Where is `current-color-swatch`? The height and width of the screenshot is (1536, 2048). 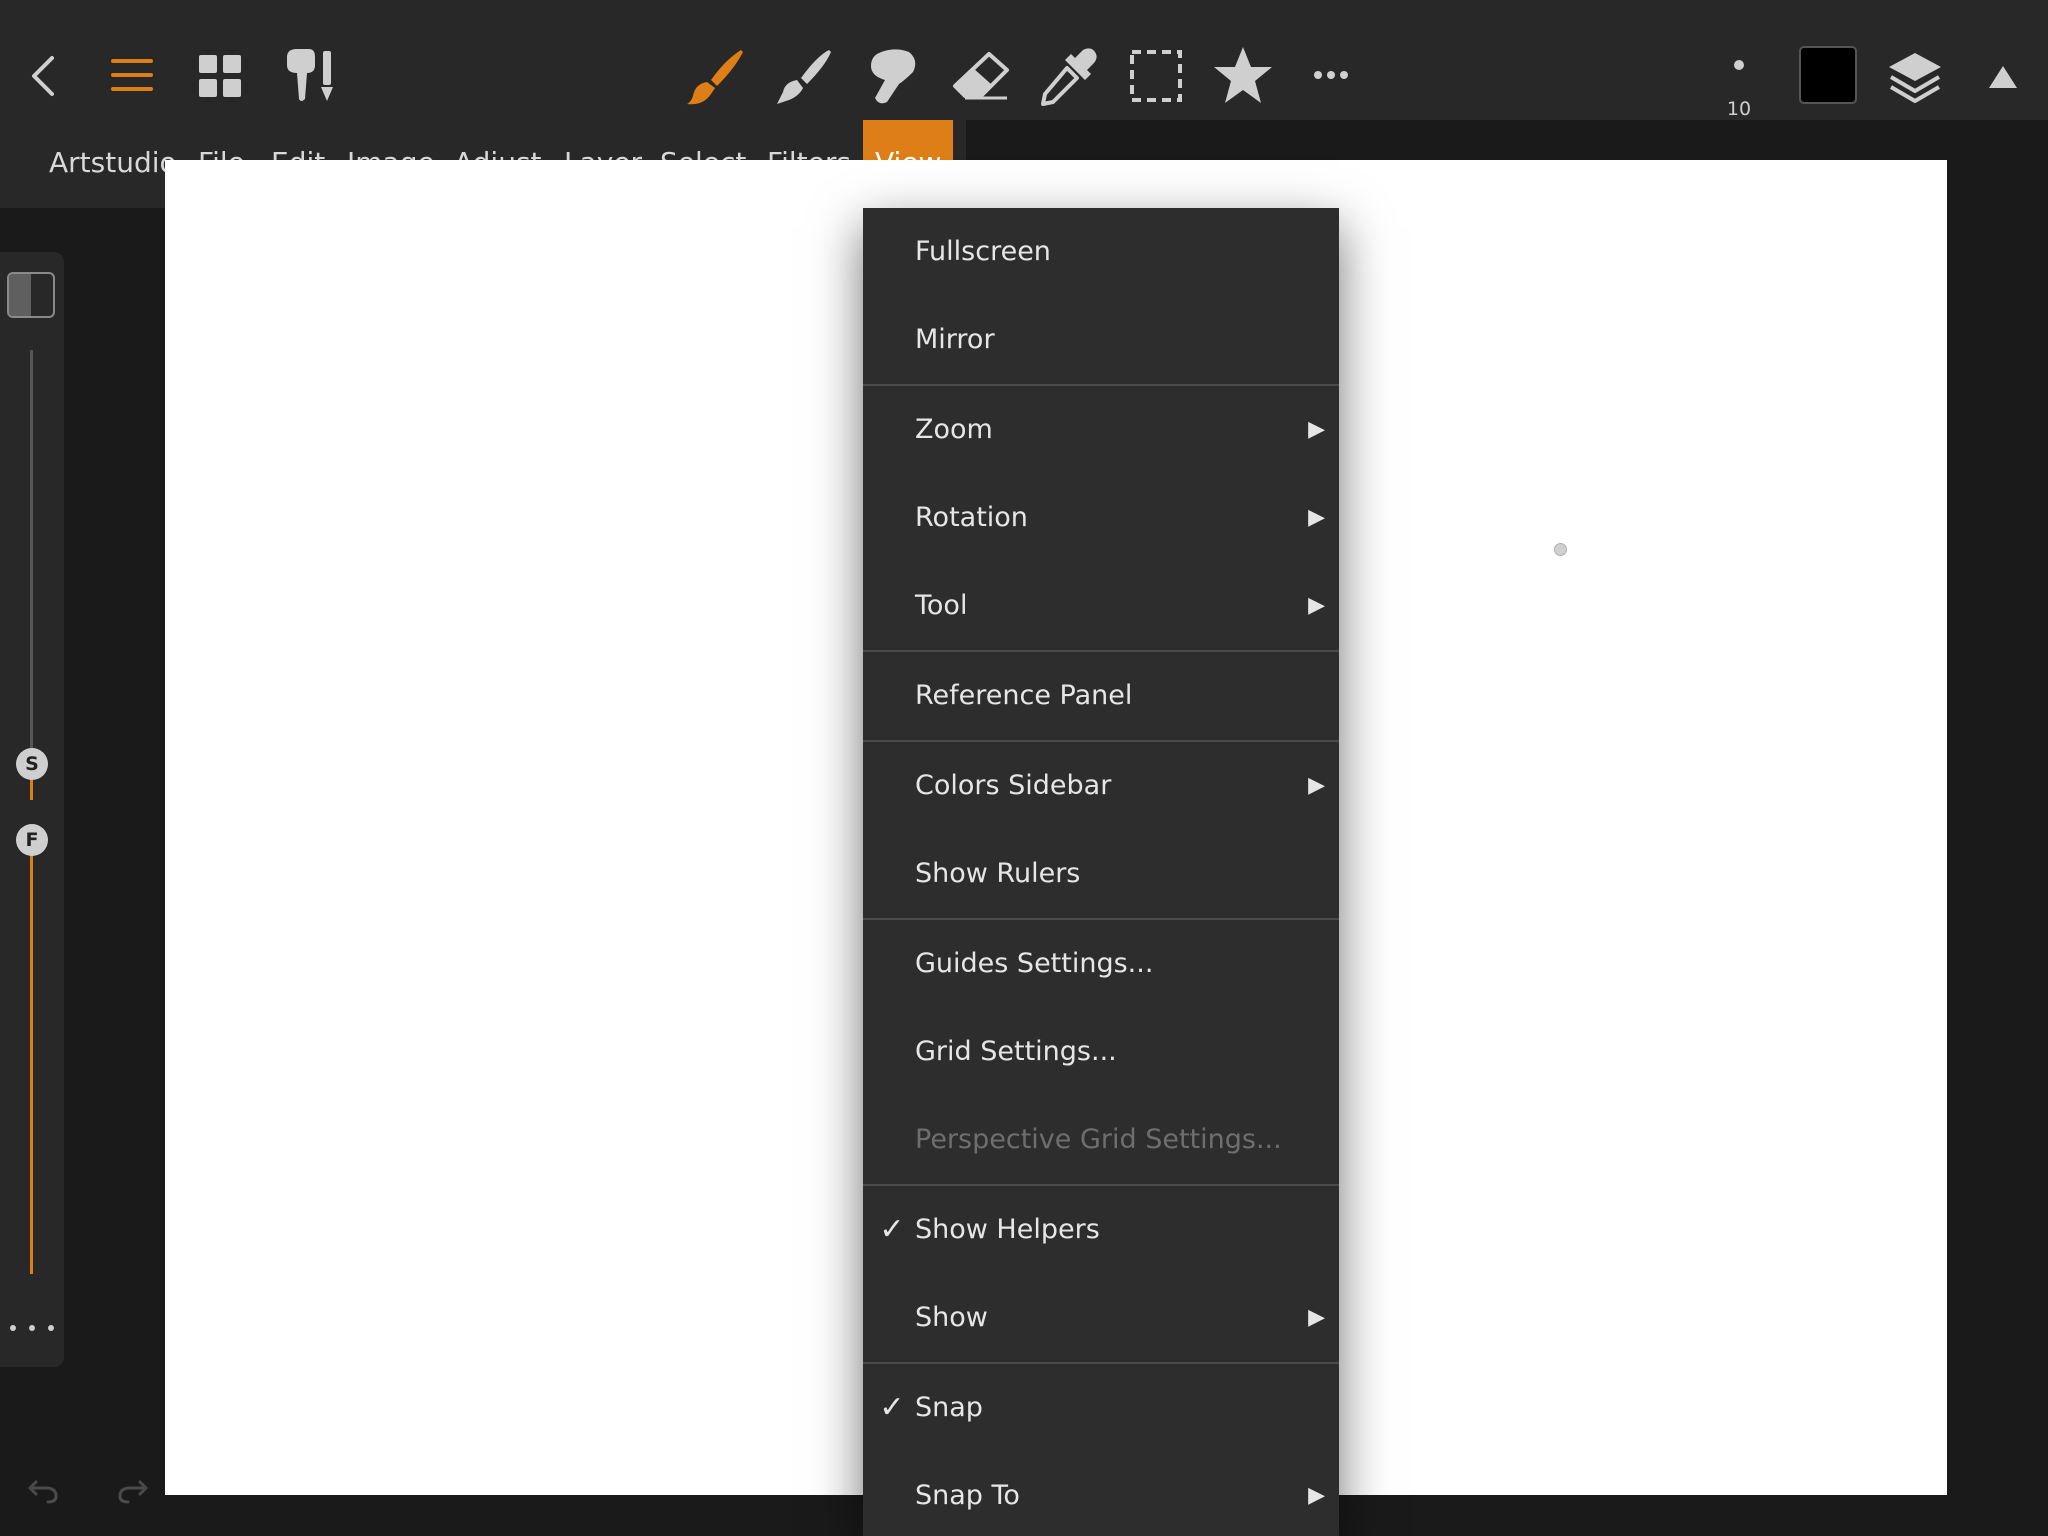 current-color-swatch is located at coordinates (1828, 75).